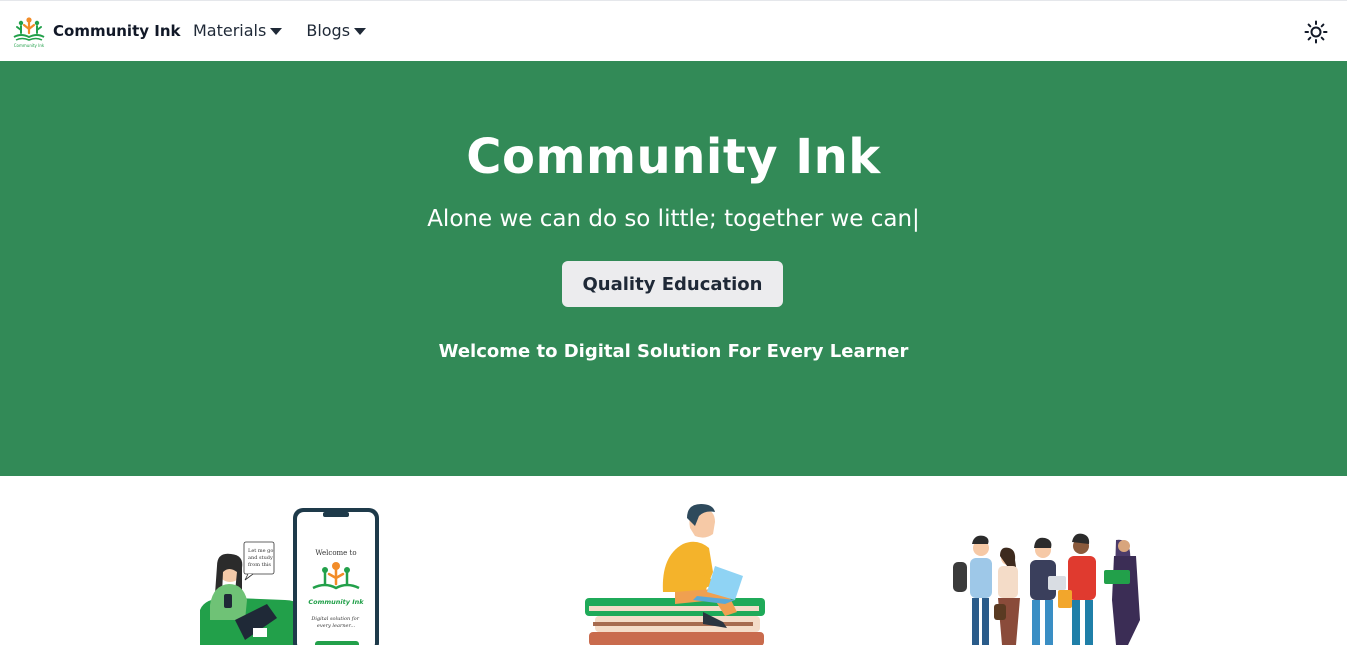  Describe the element at coordinates (117, 31) in the screenshot. I see `brand-name: Community Ink` at that location.